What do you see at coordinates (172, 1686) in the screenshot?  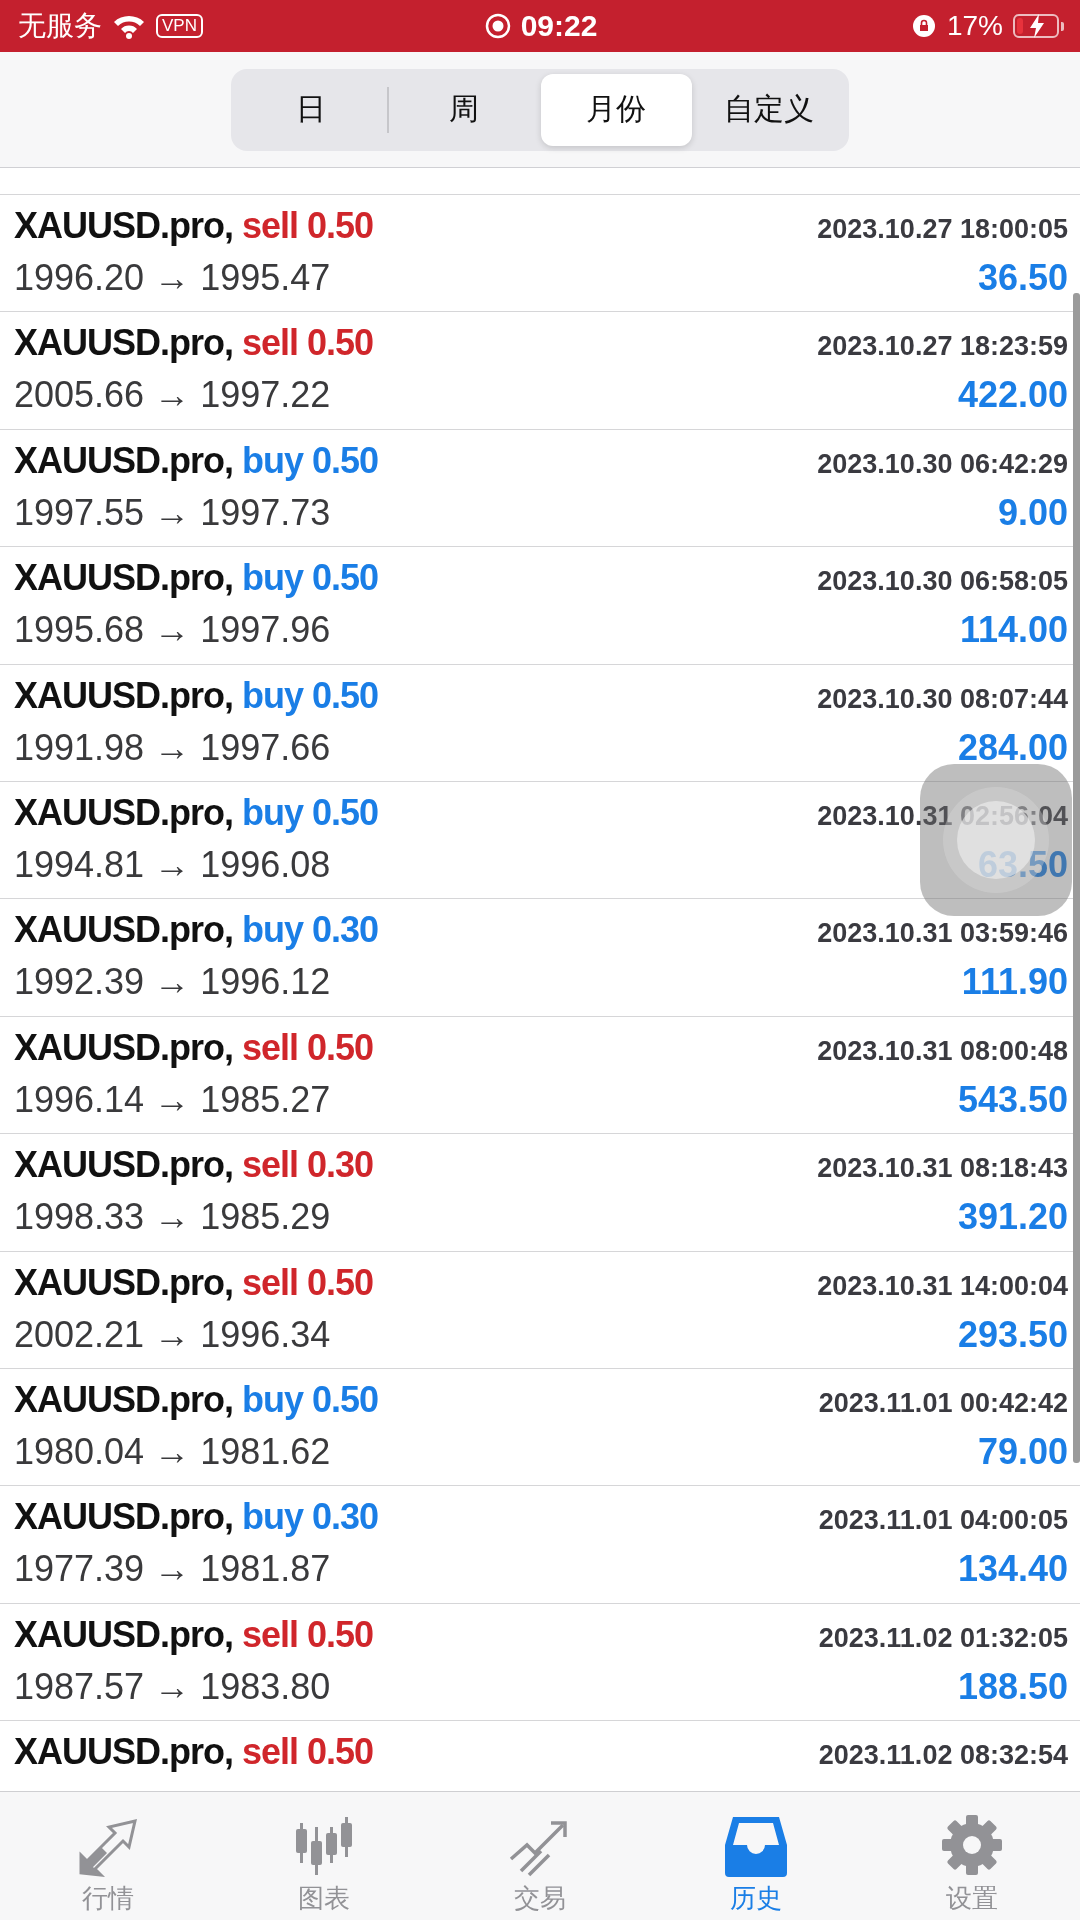 I see `deal-prices: 1987.57 → 1983.80` at bounding box center [172, 1686].